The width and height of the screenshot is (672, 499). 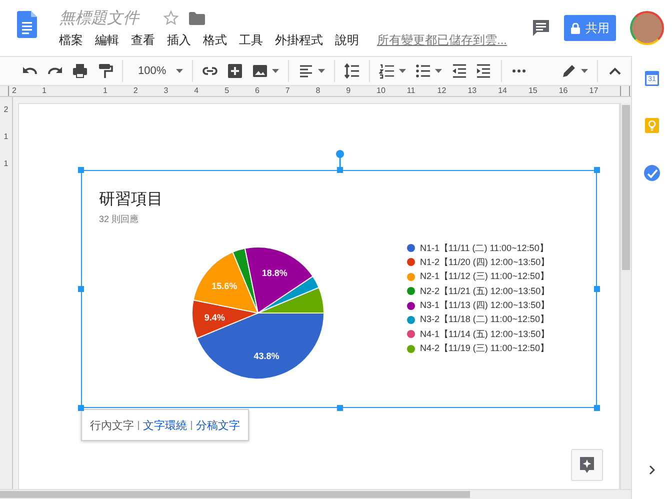 I want to click on chart-title: 研習項目, so click(x=131, y=200).